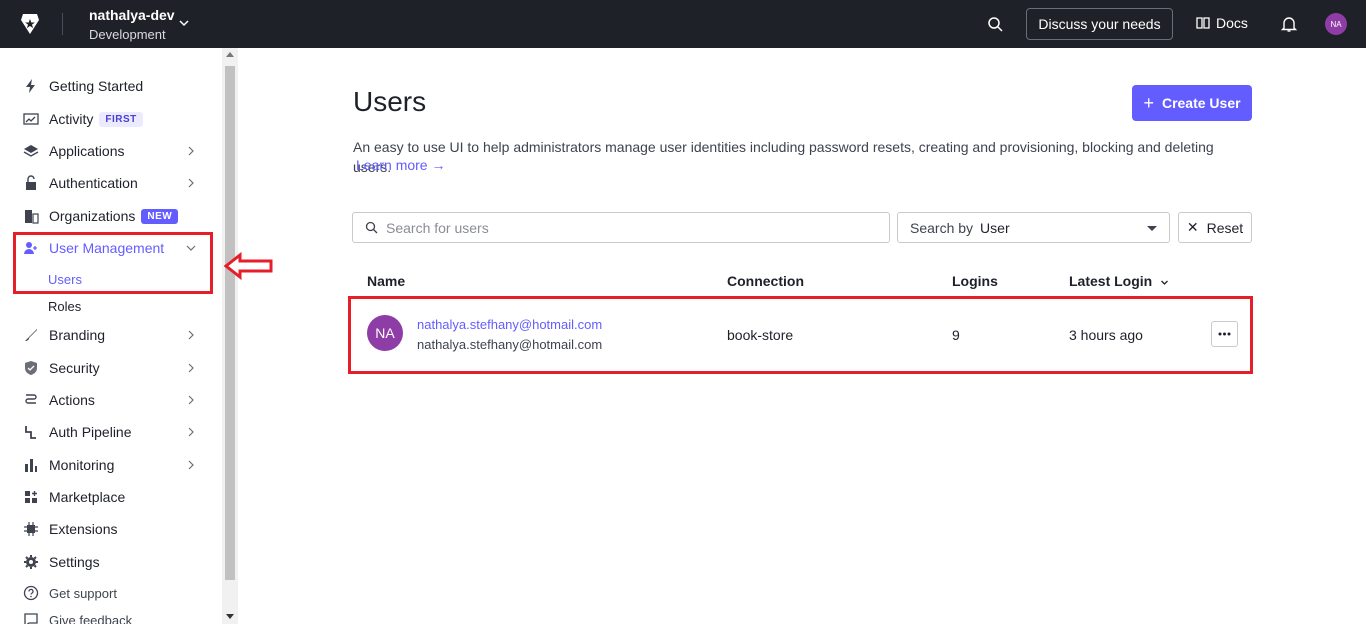 The image size is (1366, 624). Describe the element at coordinates (1289, 24) in the screenshot. I see `bell-icon` at that location.